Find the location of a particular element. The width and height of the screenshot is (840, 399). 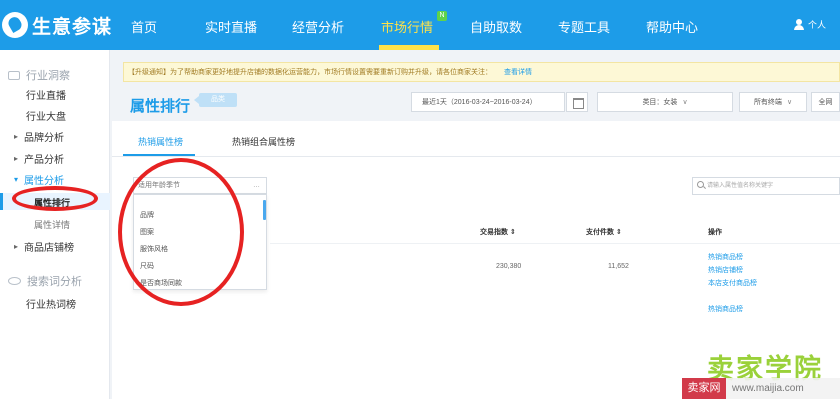

nav-market: 市场行情 is located at coordinates (407, 26).